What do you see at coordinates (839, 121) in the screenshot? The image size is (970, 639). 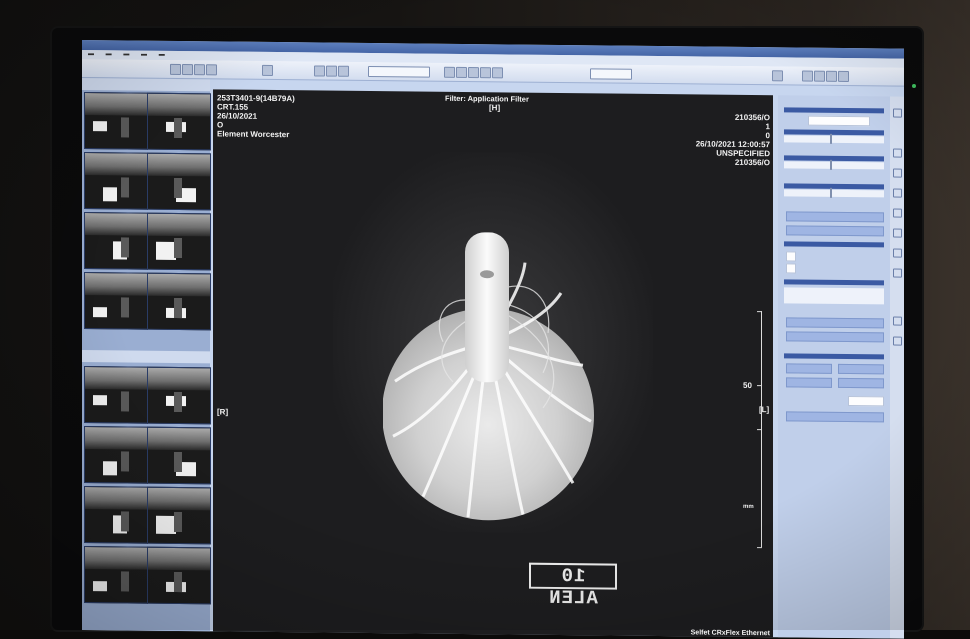 I see `preset-select` at bounding box center [839, 121].